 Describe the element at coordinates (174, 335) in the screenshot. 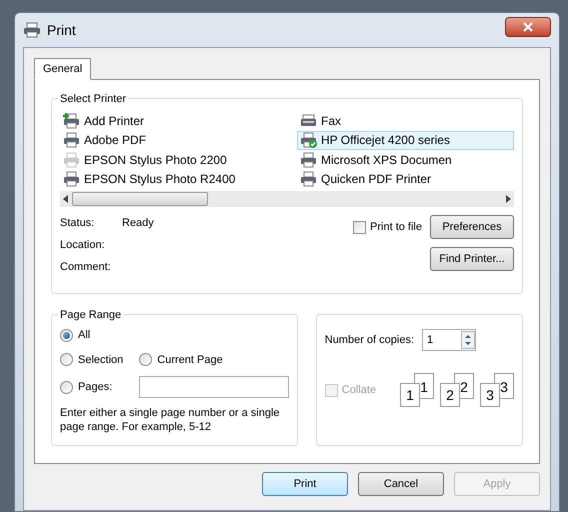

I see `radio-option: All` at that location.